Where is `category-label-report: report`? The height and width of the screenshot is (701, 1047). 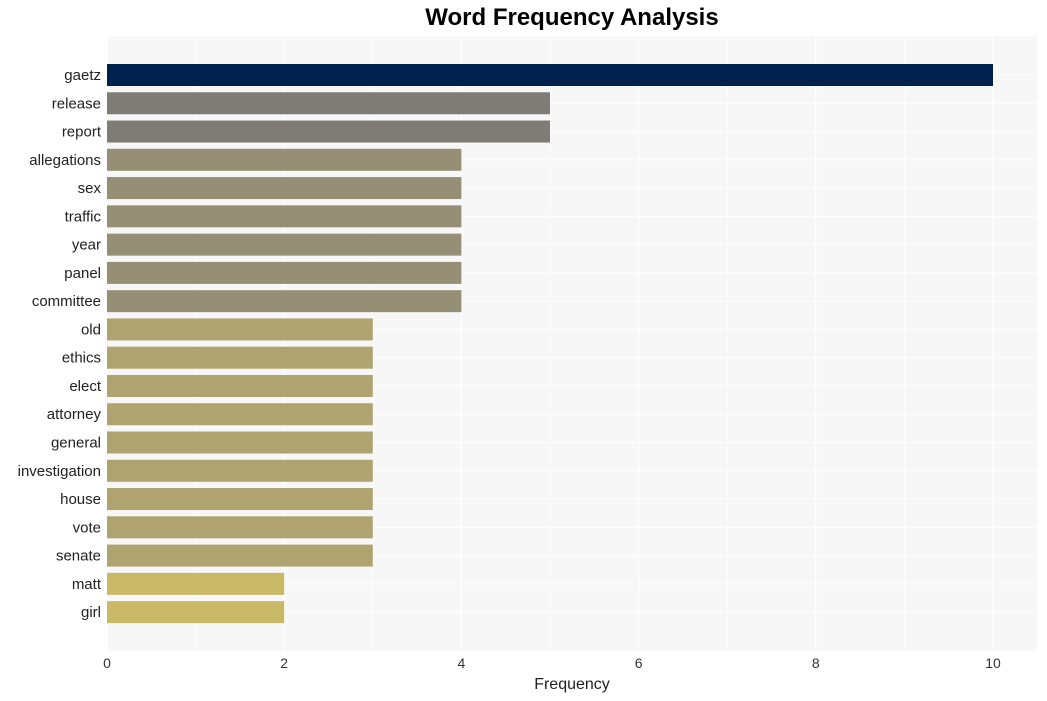 category-label-report: report is located at coordinates (82, 132).